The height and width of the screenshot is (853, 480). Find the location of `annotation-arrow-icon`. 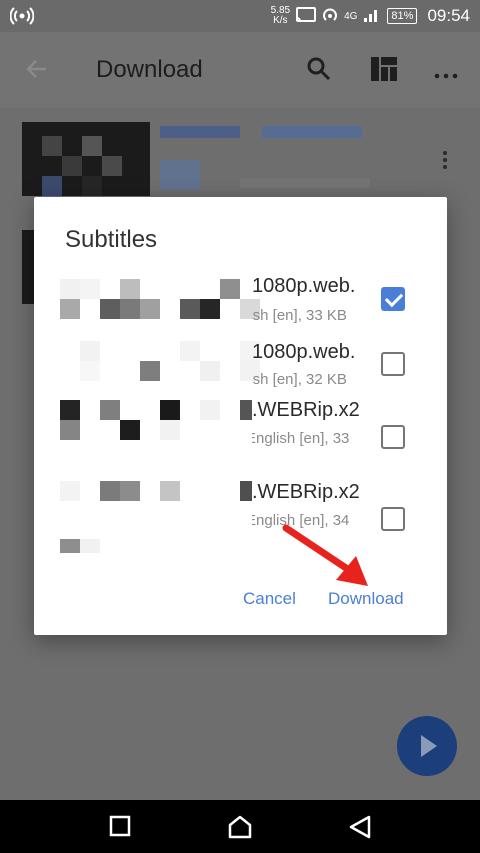

annotation-arrow-icon is located at coordinates (325, 555).